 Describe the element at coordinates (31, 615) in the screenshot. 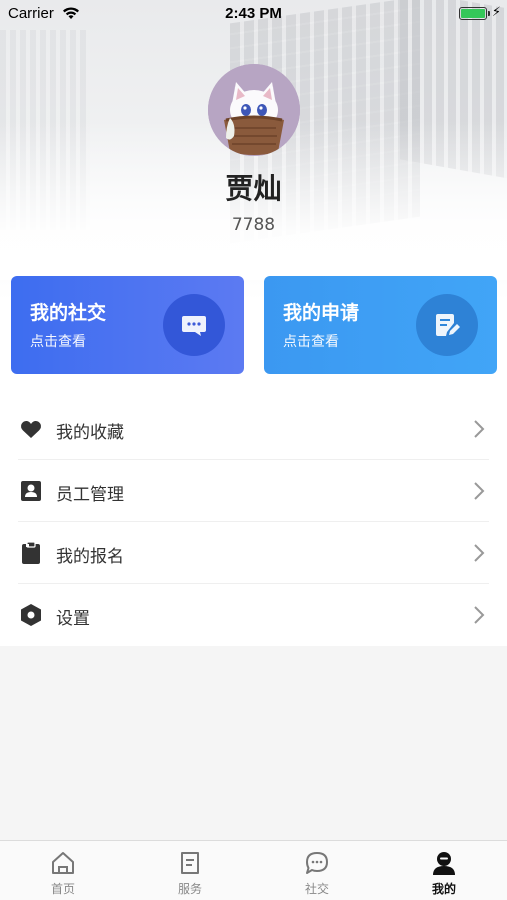

I see `hexagon-gear-icon` at that location.